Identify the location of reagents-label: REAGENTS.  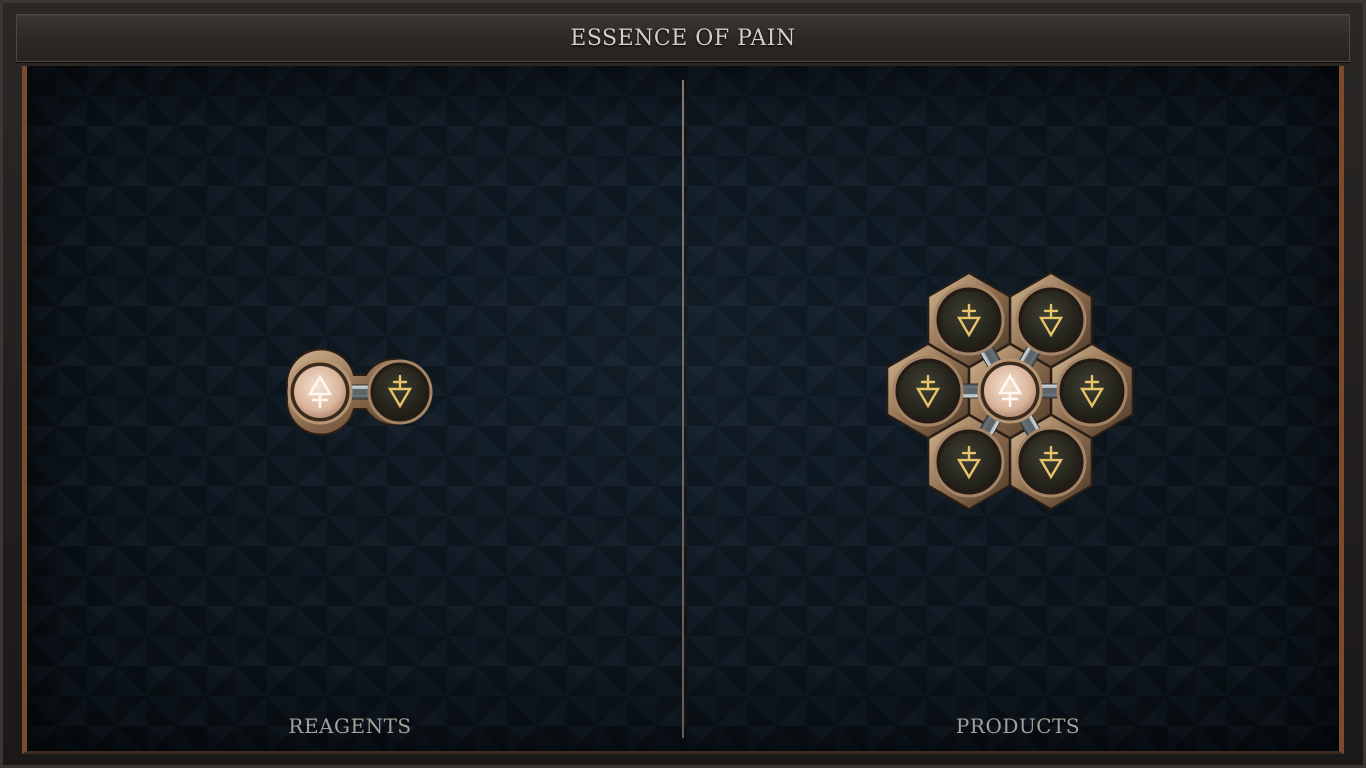
(350, 726).